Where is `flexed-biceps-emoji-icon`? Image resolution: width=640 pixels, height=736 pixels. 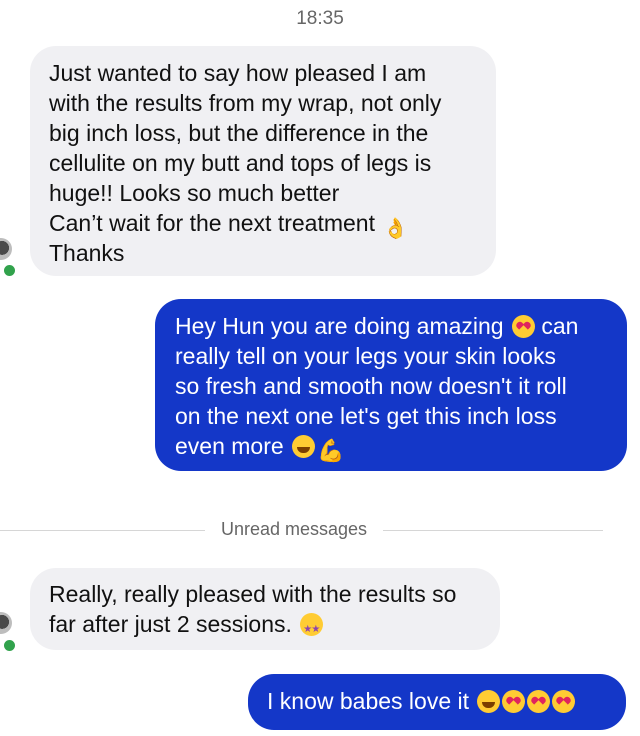
flexed-biceps-emoji-icon is located at coordinates (328, 447).